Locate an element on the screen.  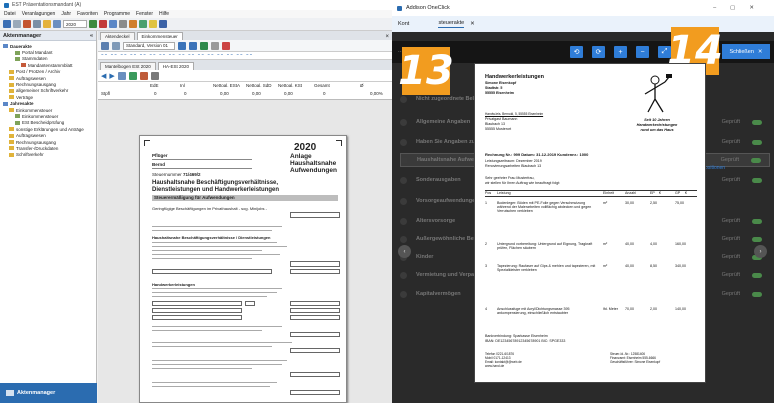
field-steuernummer: Steuernummer 71/469/2 is located at coordinates (176, 174).